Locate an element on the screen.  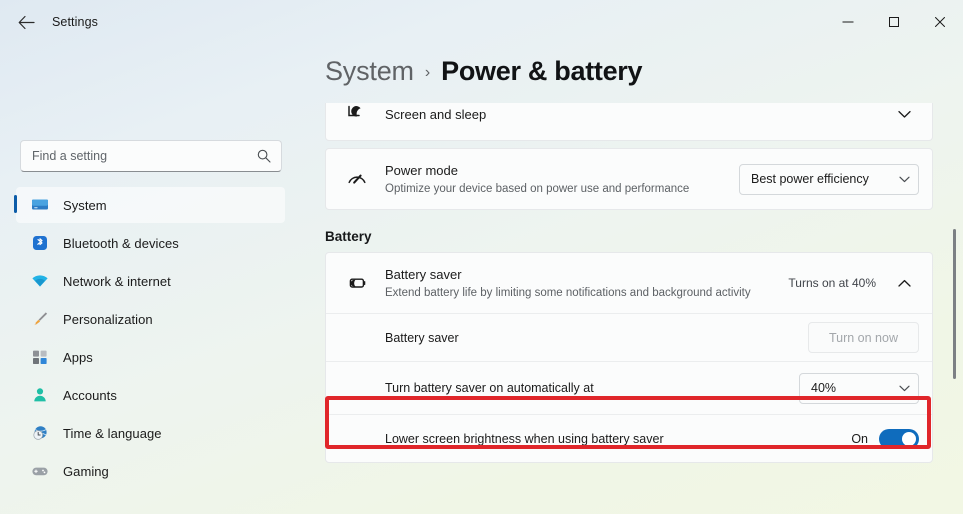
auto-threshold-value: 40% is located at coordinates (824, 388).